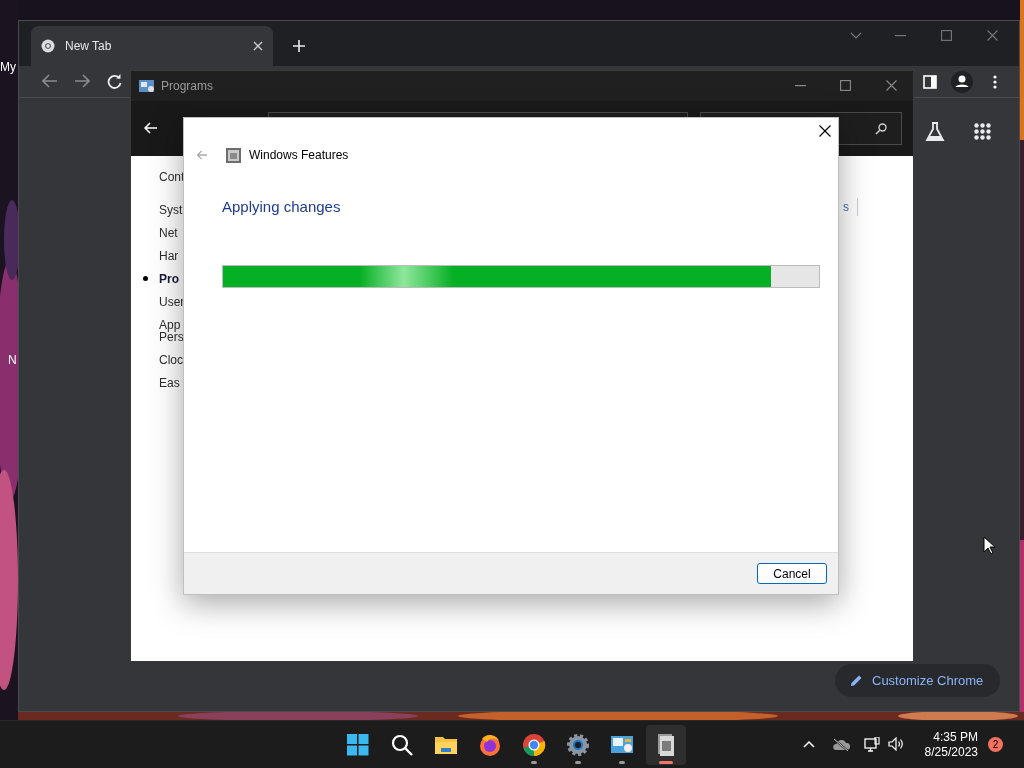 This screenshot has height=768, width=1024. Describe the element at coordinates (930, 82) in the screenshot. I see `side-panel-icon` at that location.